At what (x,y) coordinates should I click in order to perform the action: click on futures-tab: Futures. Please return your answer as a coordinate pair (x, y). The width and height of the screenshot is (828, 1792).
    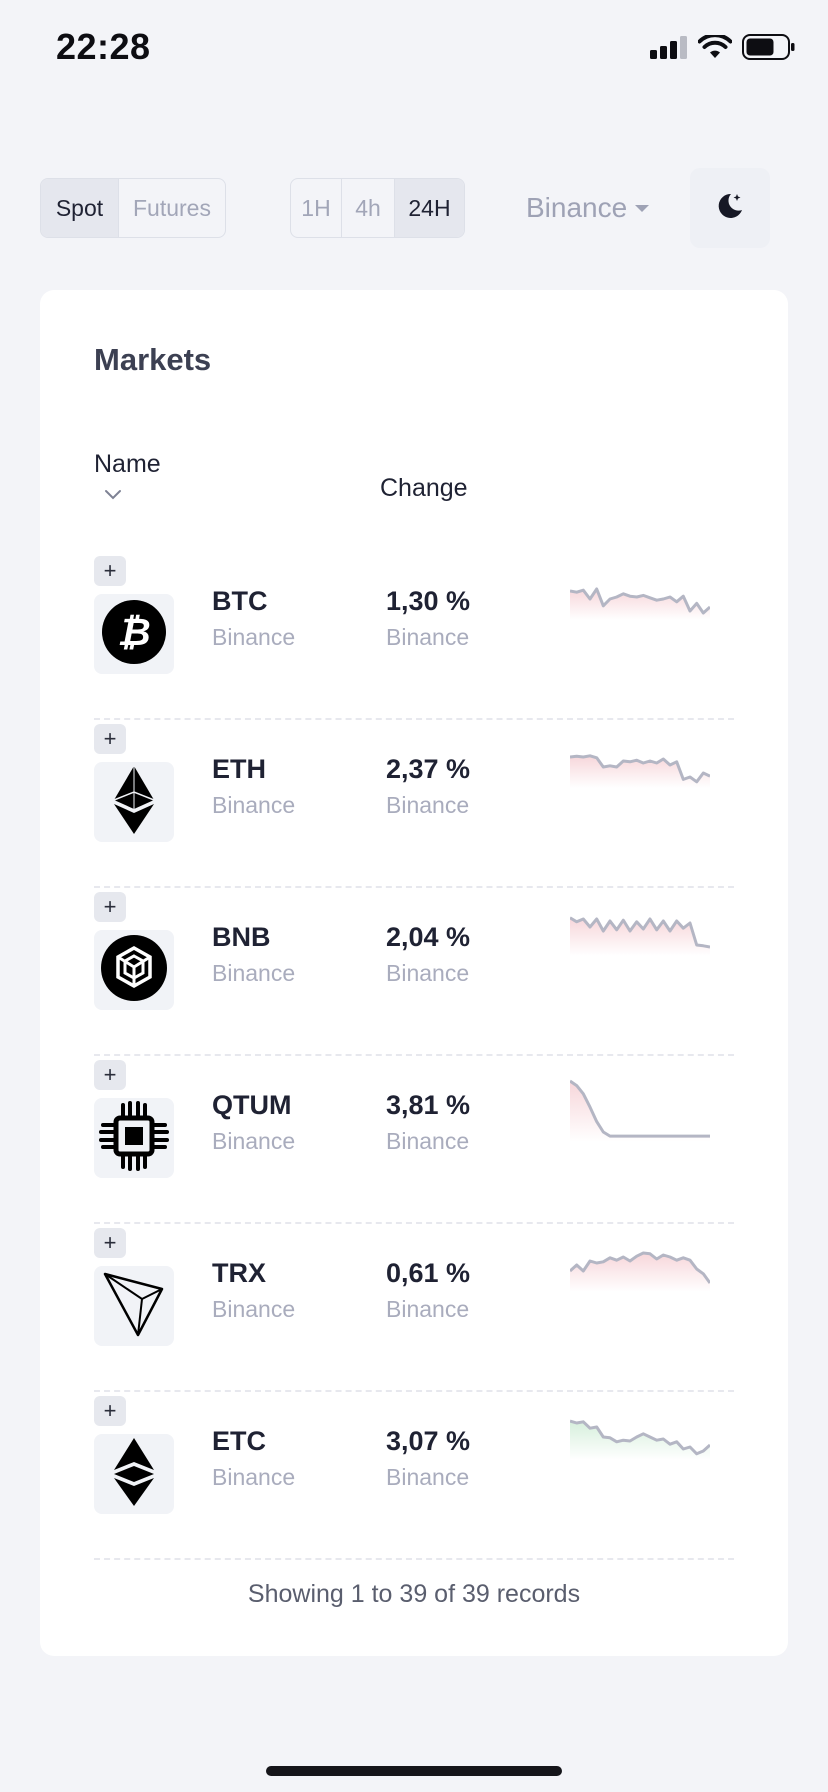
    Looking at the image, I should click on (171, 208).